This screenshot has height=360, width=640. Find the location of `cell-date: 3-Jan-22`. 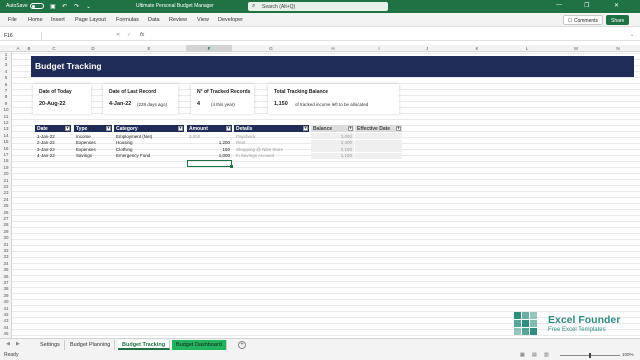

cell-date: 3-Jan-22 is located at coordinates (53, 149).